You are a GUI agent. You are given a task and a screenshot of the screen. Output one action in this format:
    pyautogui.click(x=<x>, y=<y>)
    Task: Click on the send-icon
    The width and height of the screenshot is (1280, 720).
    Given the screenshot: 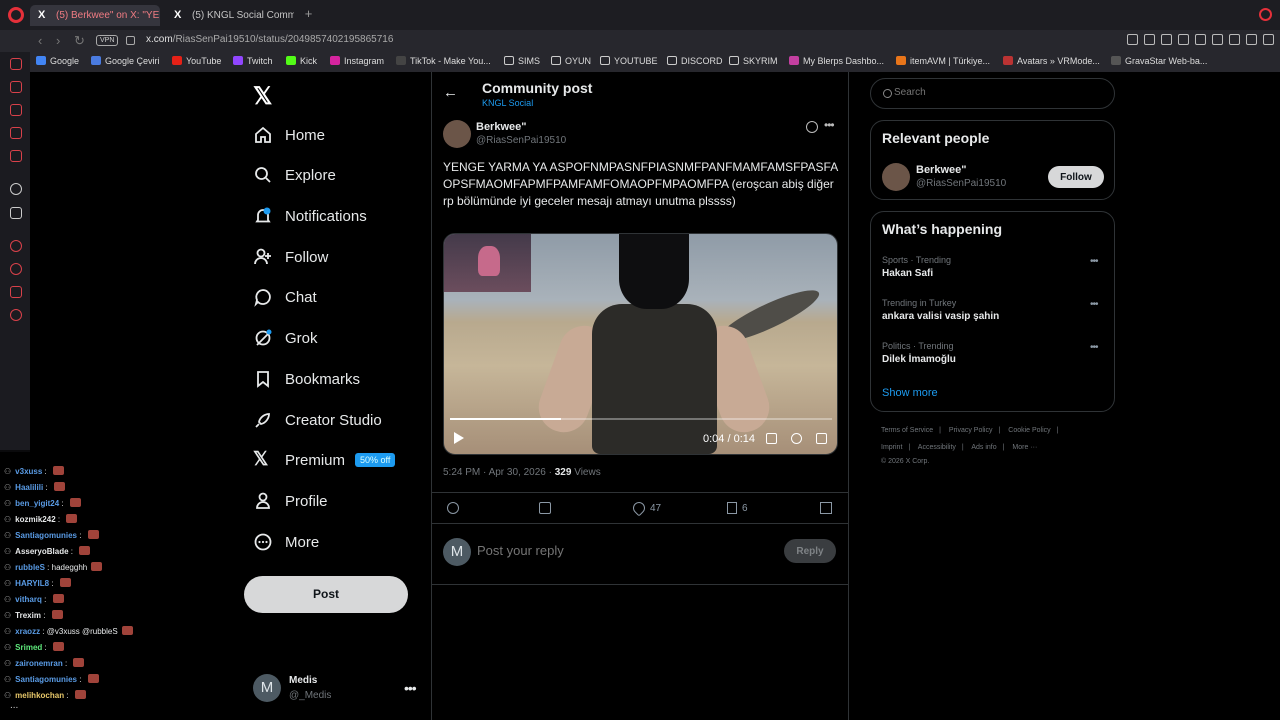 What is the action you would take?
    pyautogui.click(x=1200, y=39)
    